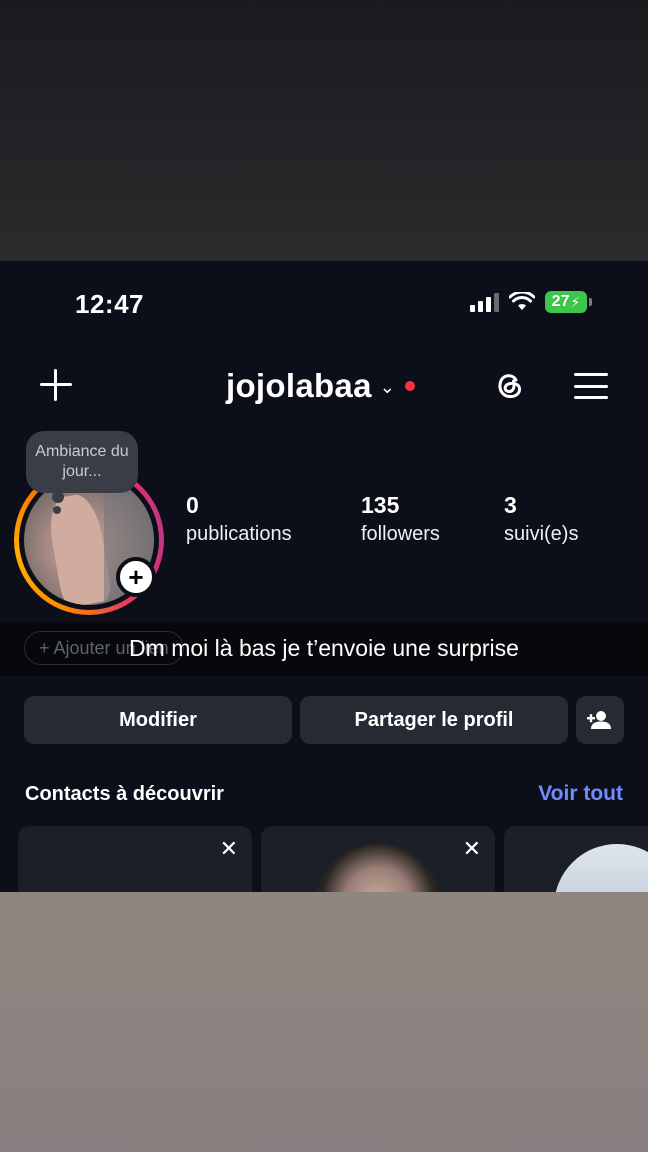 This screenshot has width=648, height=1152. Describe the element at coordinates (299, 385) in the screenshot. I see `username: jojolabaa` at that location.